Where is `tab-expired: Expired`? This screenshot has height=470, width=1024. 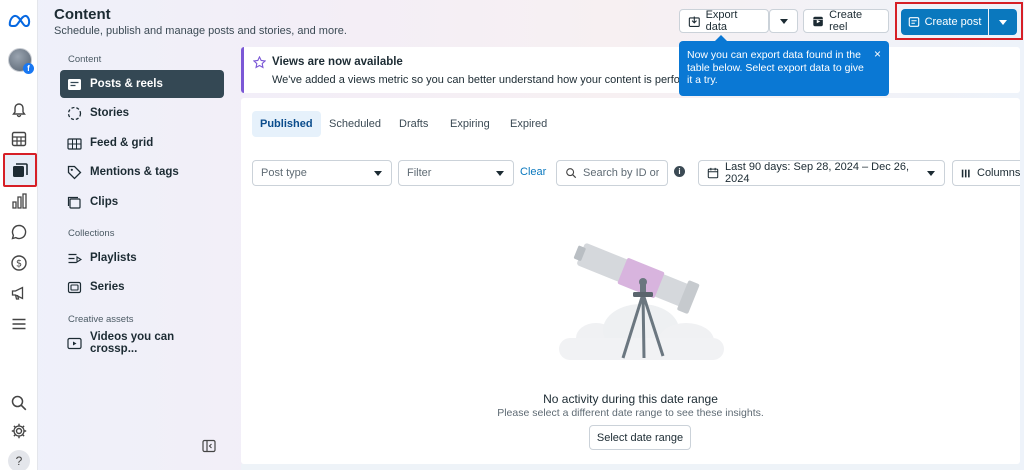 tab-expired: Expired is located at coordinates (528, 124).